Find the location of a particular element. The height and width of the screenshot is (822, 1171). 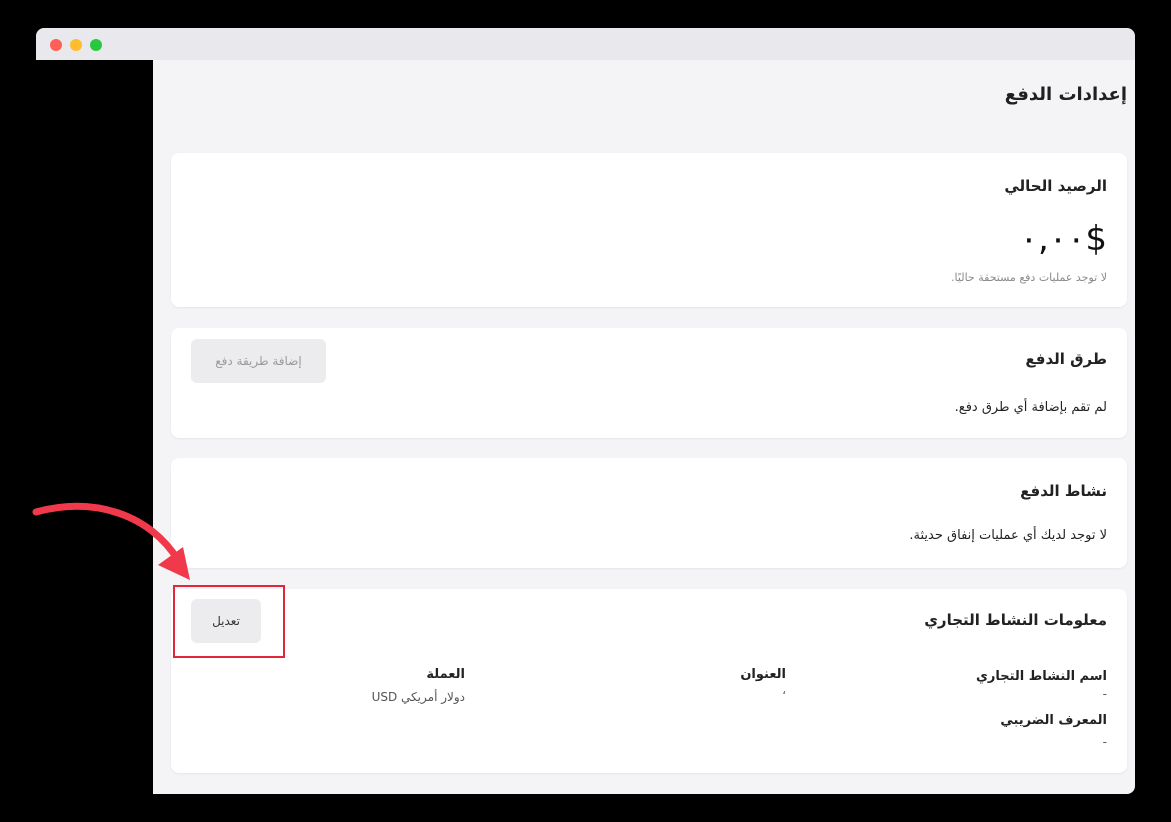

edit-button-highlight is located at coordinates (229, 621).